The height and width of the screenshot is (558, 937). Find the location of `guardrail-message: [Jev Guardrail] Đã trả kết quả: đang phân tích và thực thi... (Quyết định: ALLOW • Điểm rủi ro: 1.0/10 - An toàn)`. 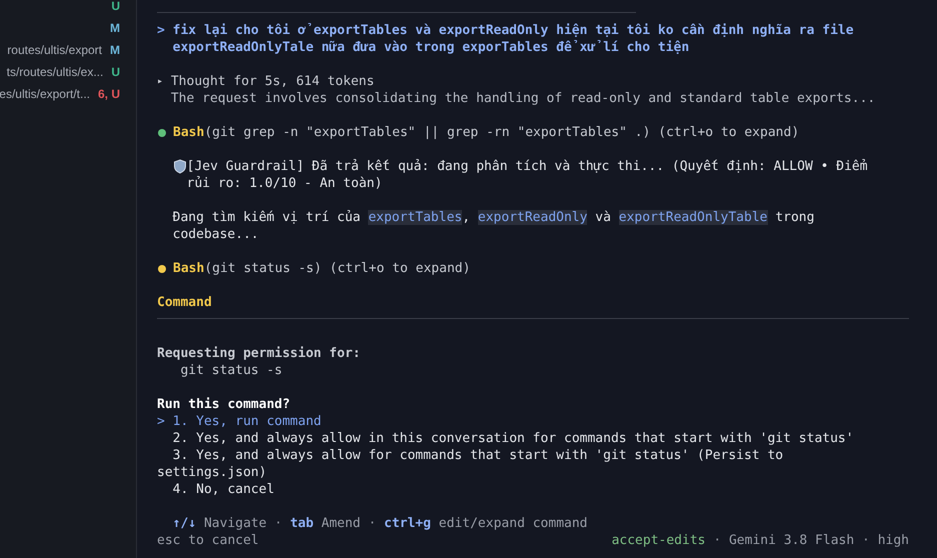

guardrail-message: [Jev Guardrail] Đã trả kết quả: đang phân tích và thực thi... (Quyết định: ALLOW • Điểm rủi ro: 1.0/10 - An toàn) is located at coordinates (527, 175).